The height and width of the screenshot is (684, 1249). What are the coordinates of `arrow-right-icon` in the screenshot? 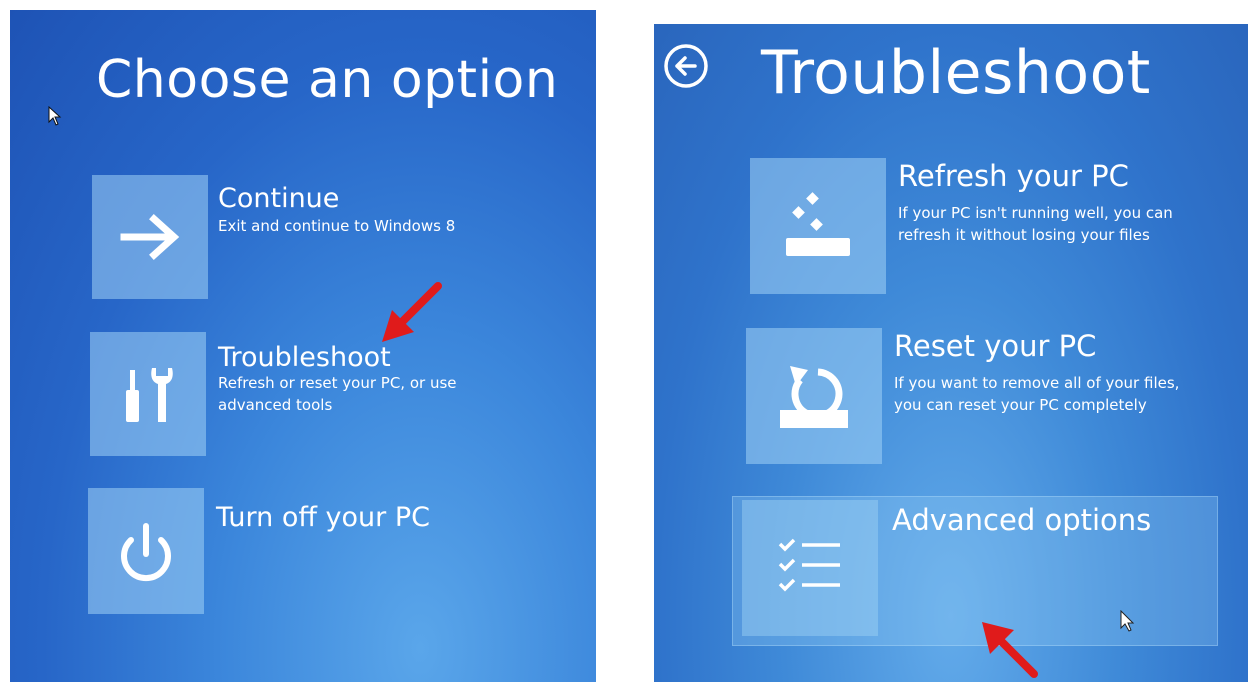 It's located at (150, 237).